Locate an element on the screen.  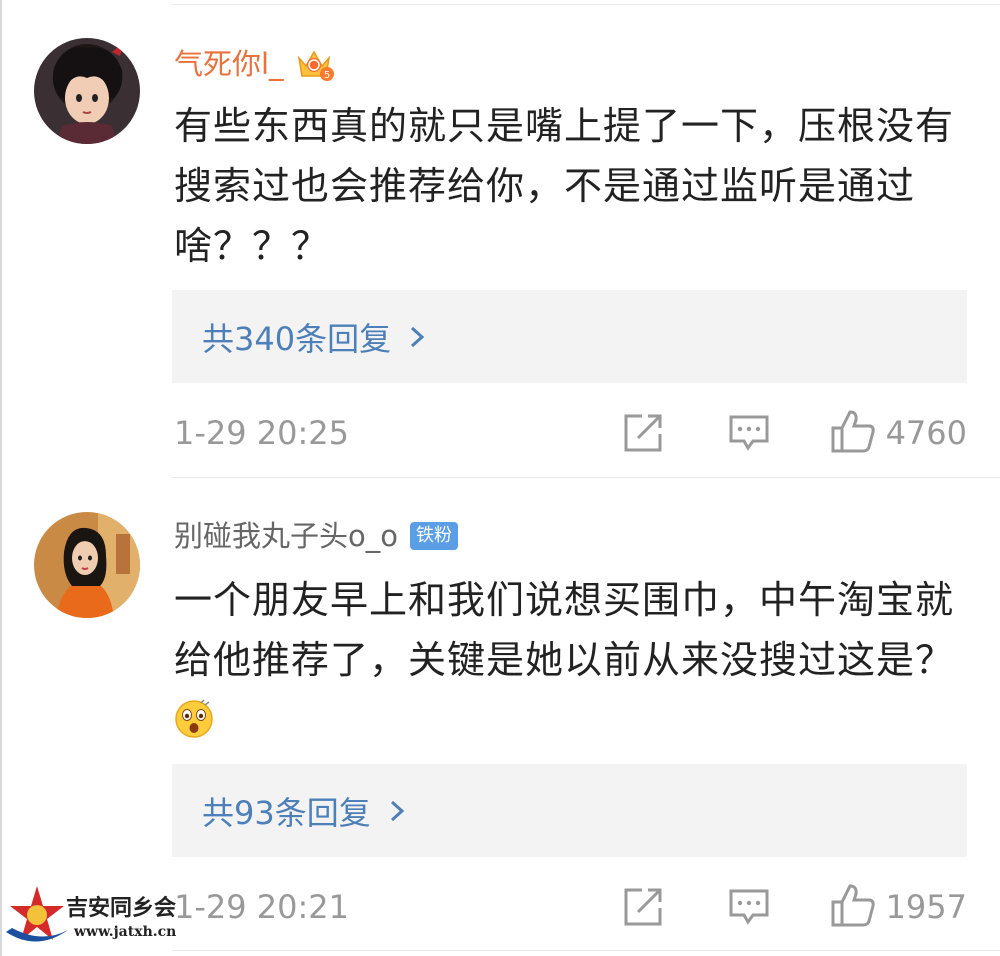
timestamp: 1-29 20:25 is located at coordinates (262, 433).